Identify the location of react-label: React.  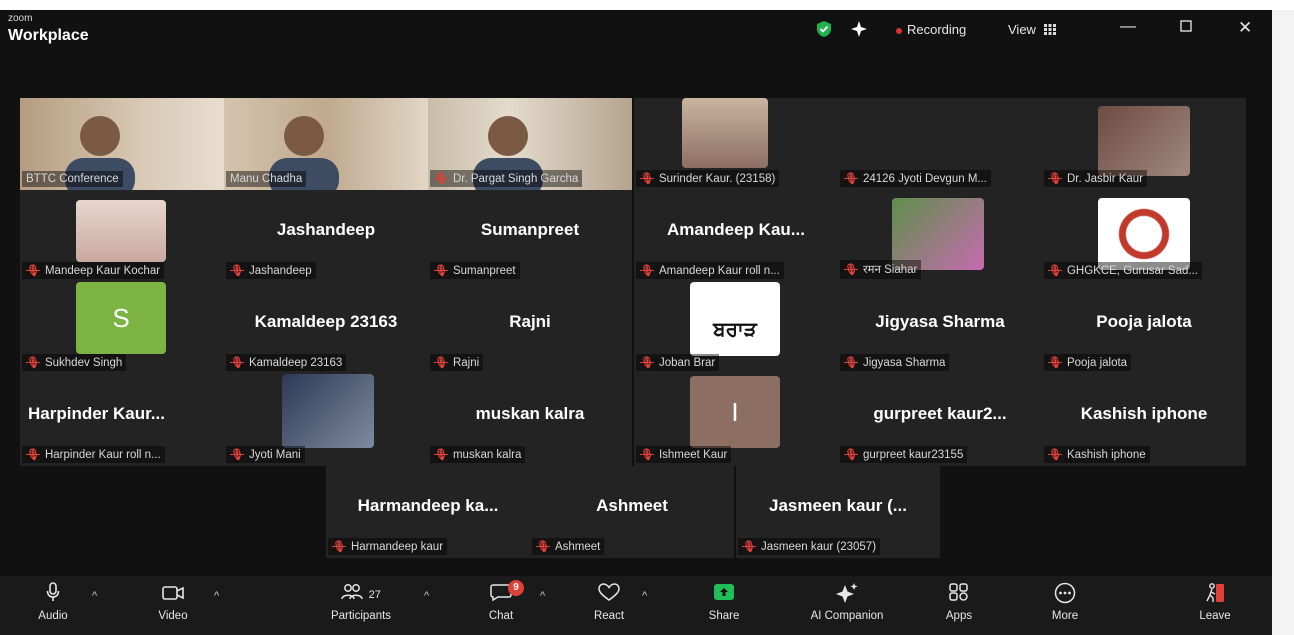
(609, 616).